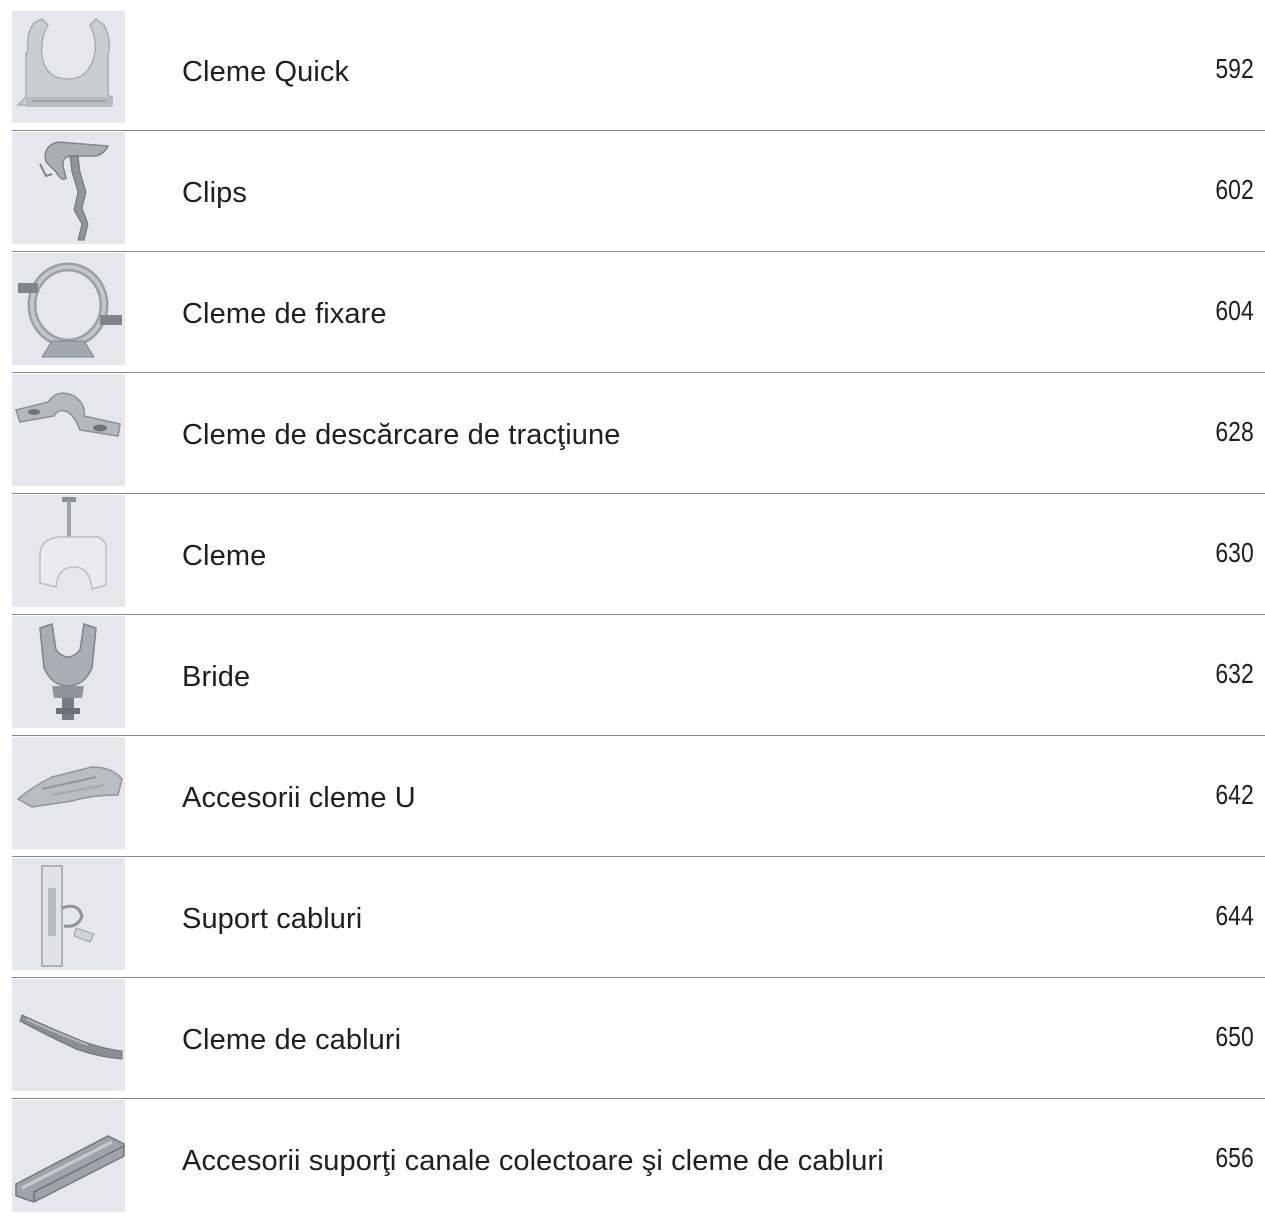 The height and width of the screenshot is (1220, 1265). Describe the element at coordinates (638, 70) in the screenshot. I see `list-item: Cleme Quick 592` at that location.